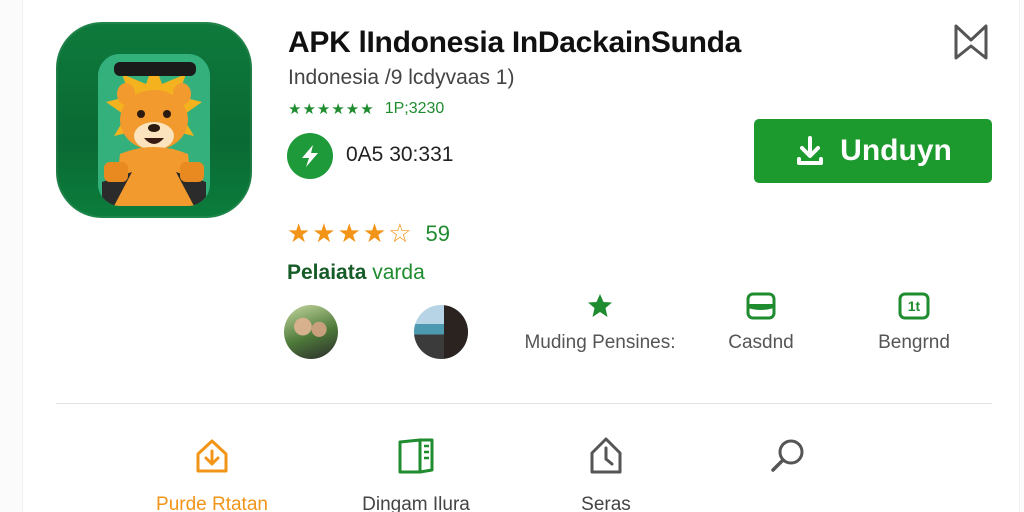 The width and height of the screenshot is (1024, 512). Describe the element at coordinates (311, 332) in the screenshot. I see `avatar-group-photo` at that location.